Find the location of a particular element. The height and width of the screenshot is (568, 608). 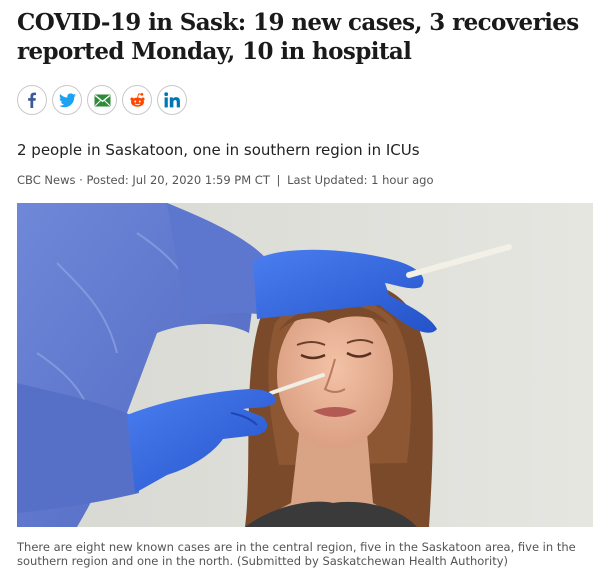

reddit-icon is located at coordinates (137, 100).